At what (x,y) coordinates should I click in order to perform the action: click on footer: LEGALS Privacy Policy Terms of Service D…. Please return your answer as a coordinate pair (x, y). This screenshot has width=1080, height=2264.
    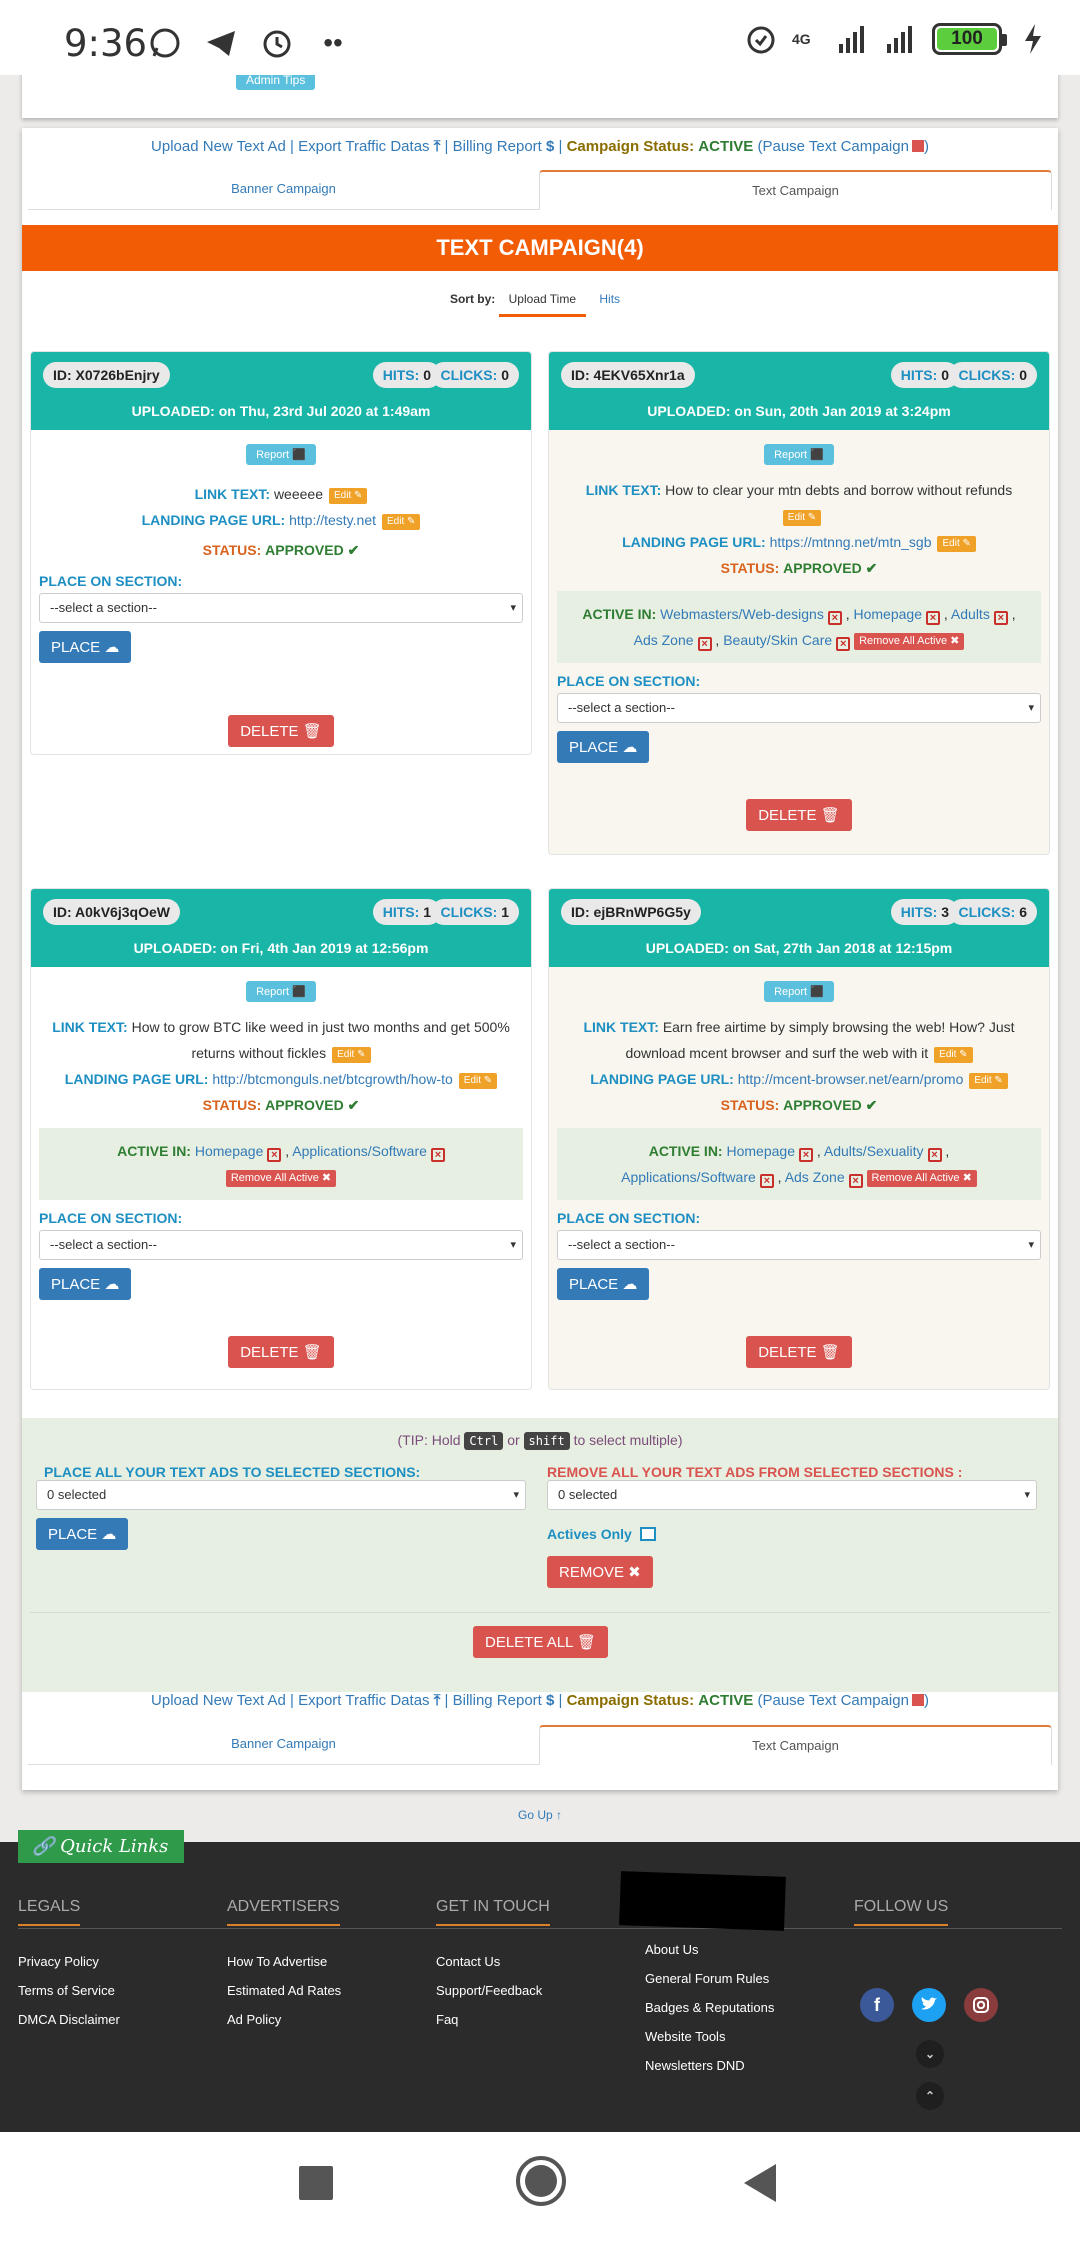
    Looking at the image, I should click on (540, 1987).